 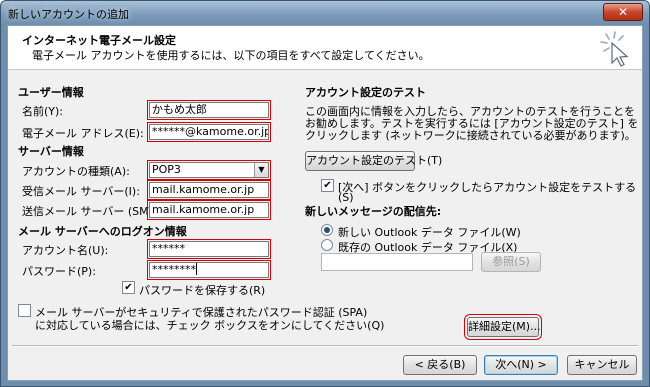 I want to click on outgoing-server-field: mail.kamome.or.jp, so click(x=209, y=210).